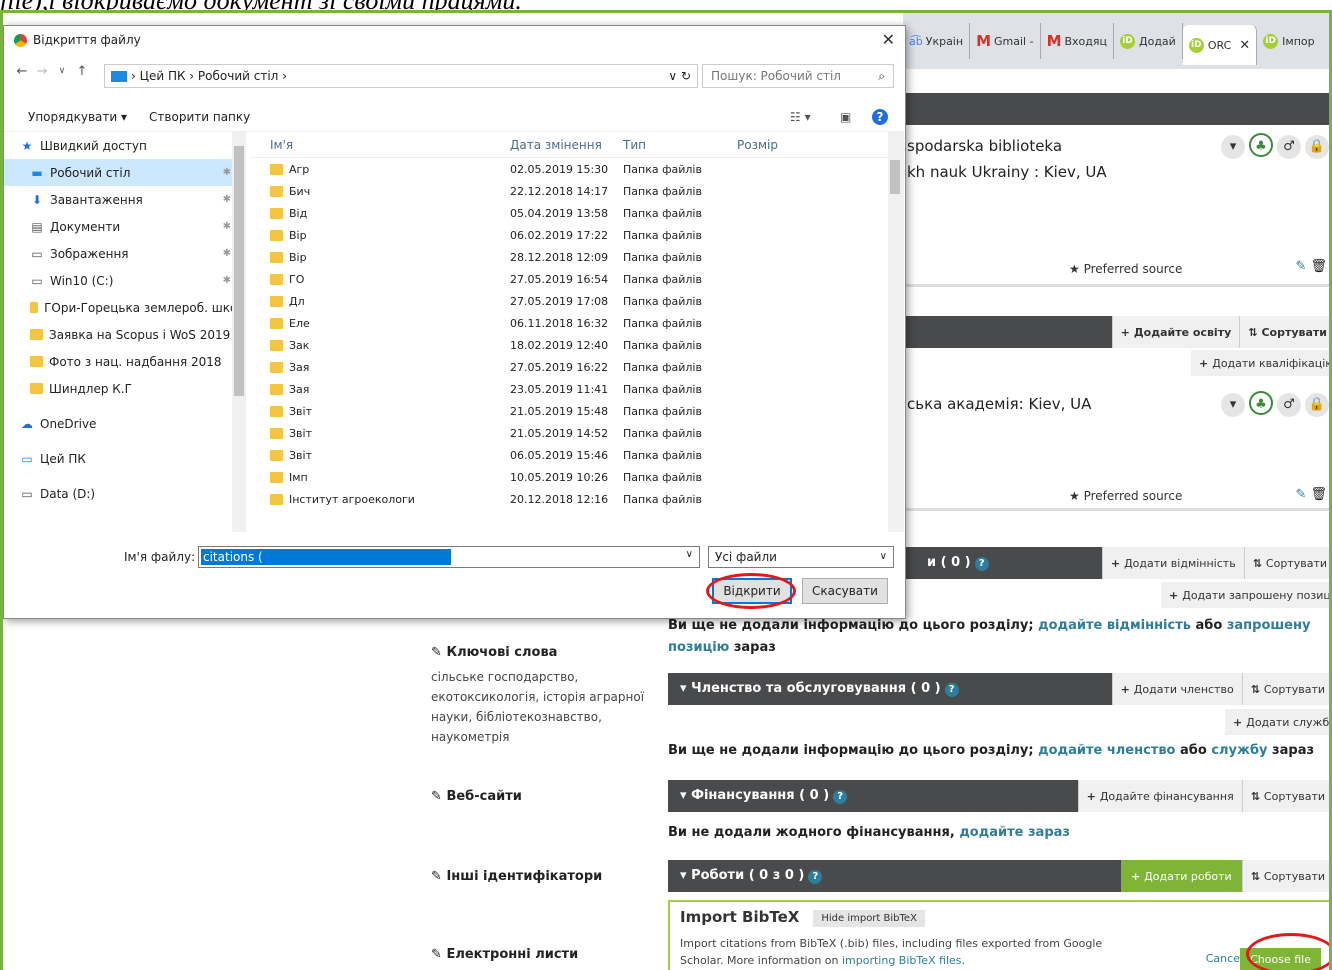 The width and height of the screenshot is (1332, 970). I want to click on search-icon: ⌕, so click(881, 76).